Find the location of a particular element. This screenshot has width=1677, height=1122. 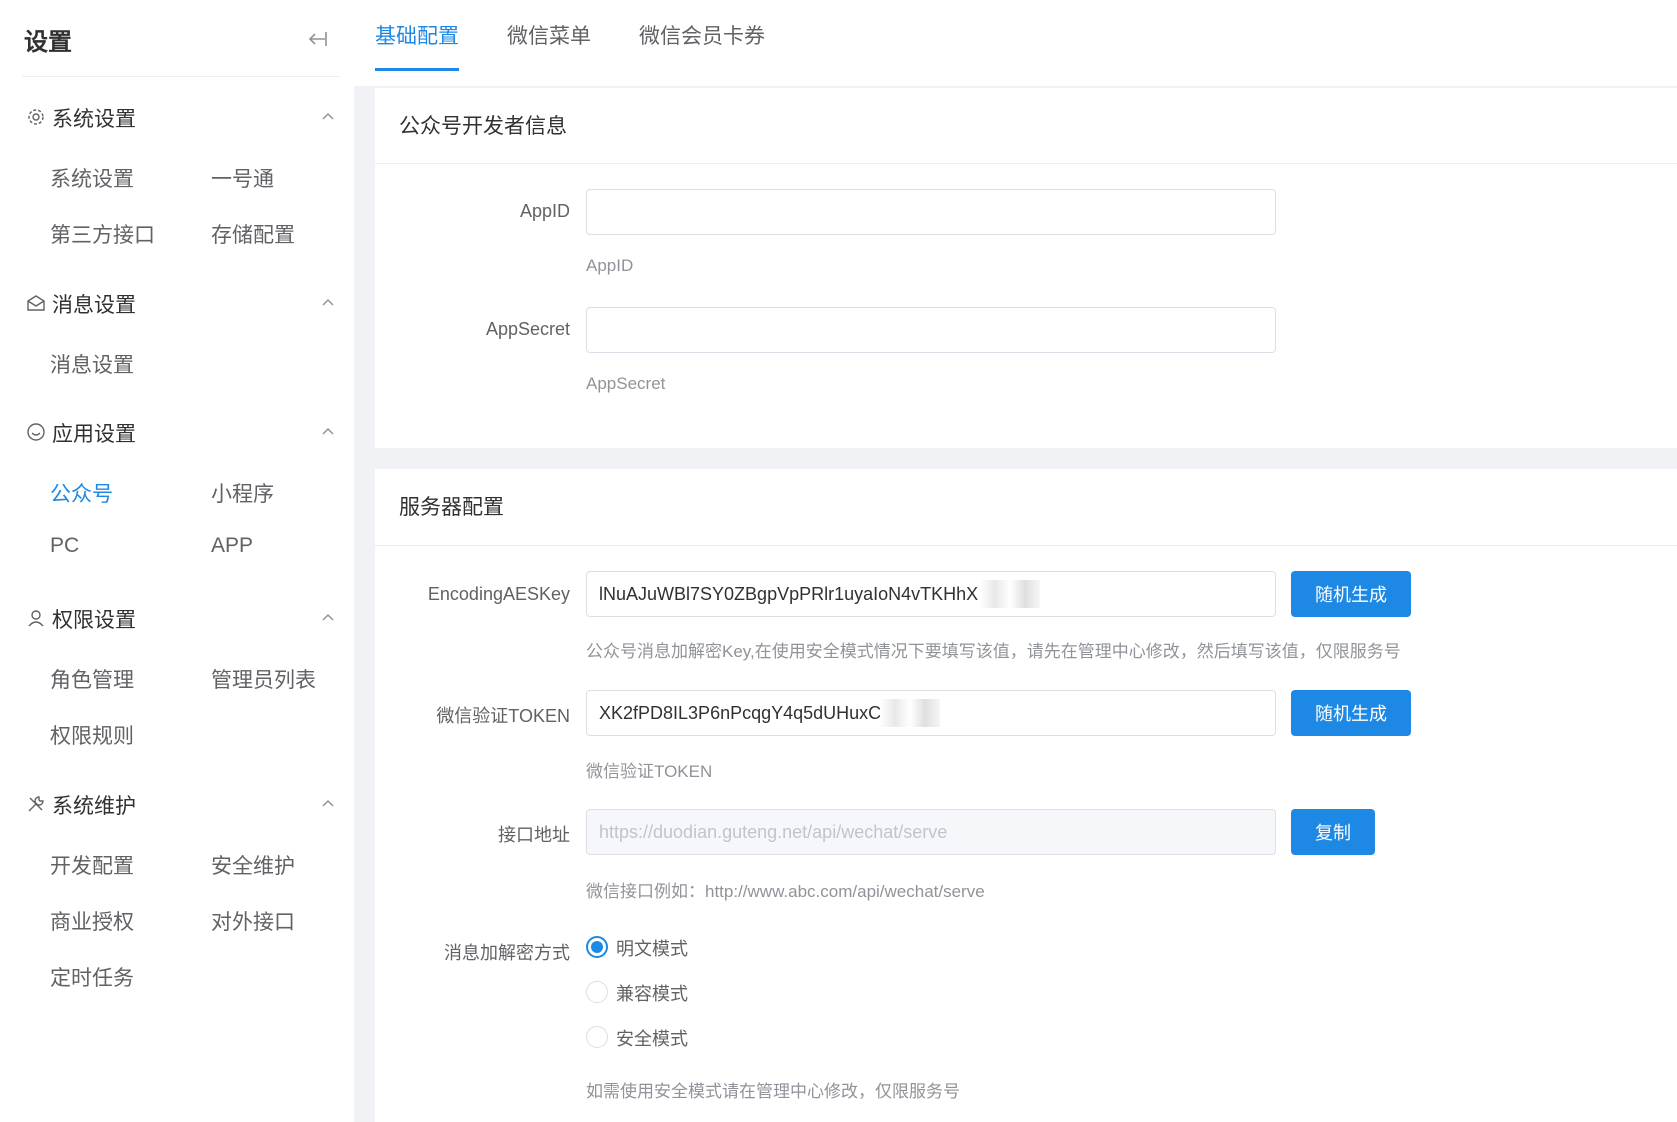

sidebar-item-message-settings: 消息设置 is located at coordinates (92, 364).